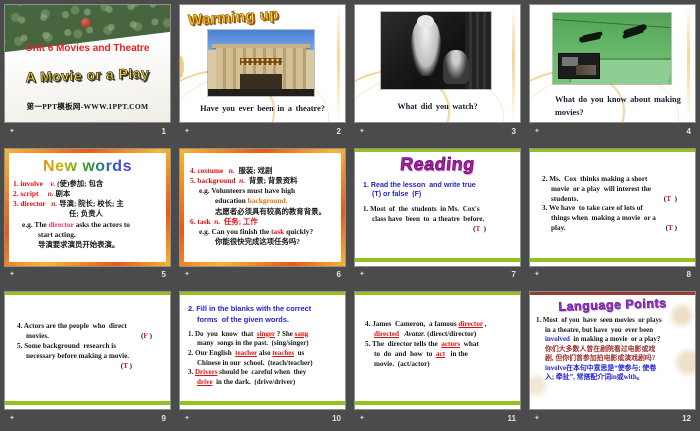 This screenshot has height=431, width=700. I want to click on slide-number: 9, so click(163, 418).